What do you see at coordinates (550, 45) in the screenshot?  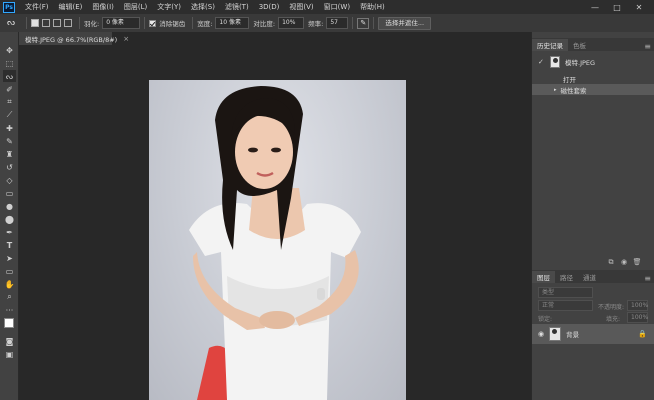 I see `tab-history: 历史记录` at bounding box center [550, 45].